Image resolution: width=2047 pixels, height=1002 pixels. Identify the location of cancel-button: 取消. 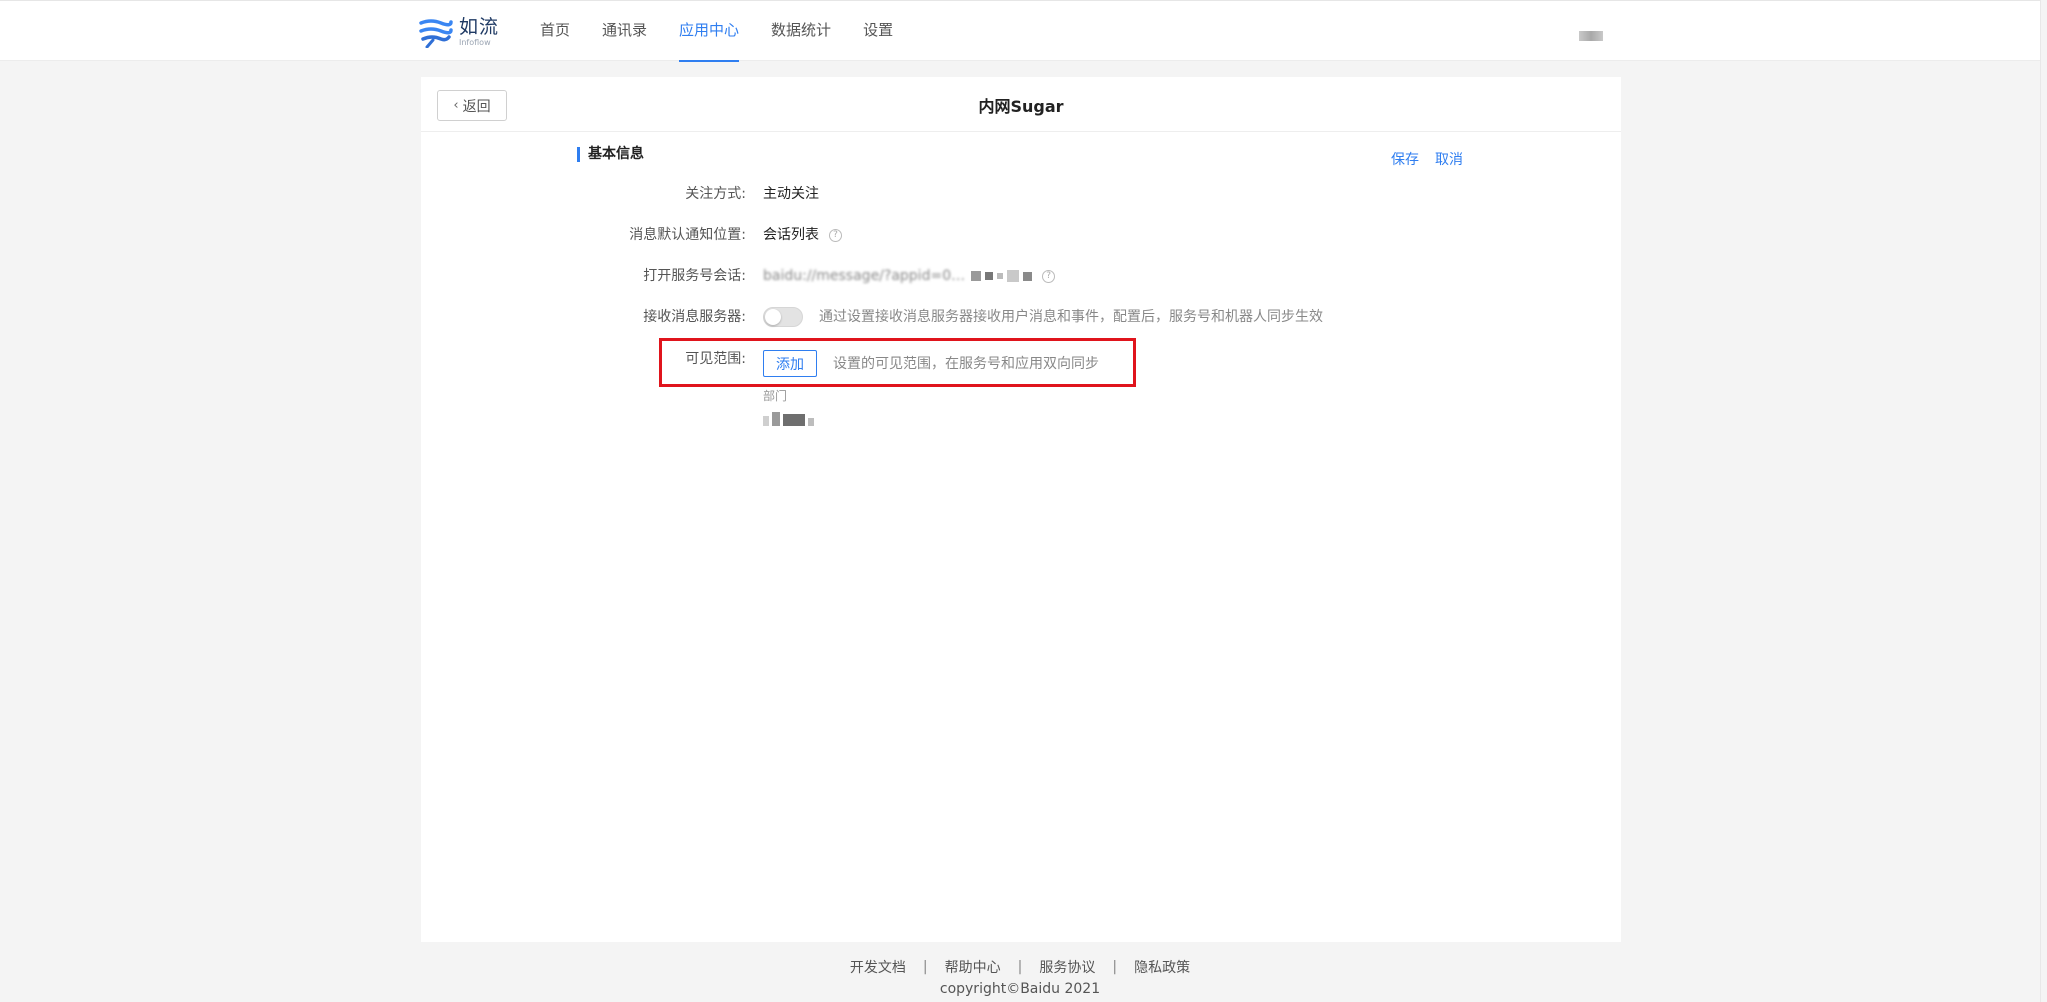
(1449, 159).